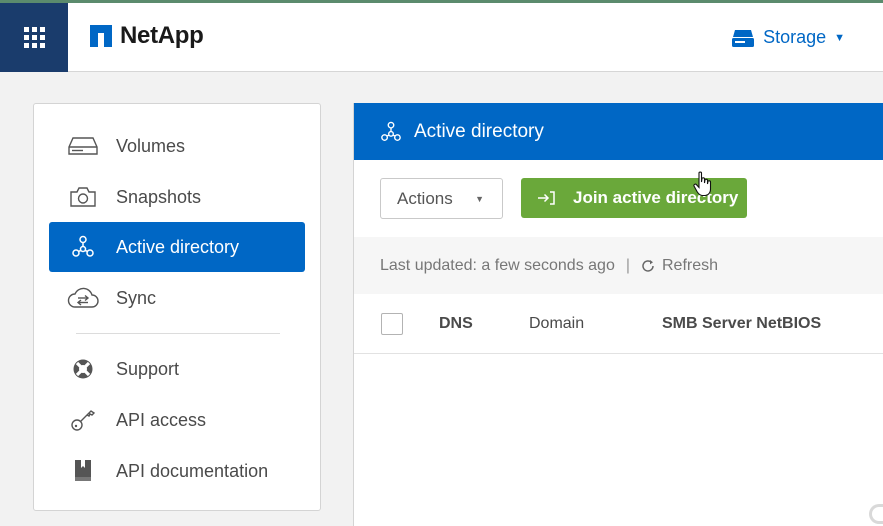 Image resolution: width=883 pixels, height=526 pixels. What do you see at coordinates (392, 324) in the screenshot?
I see `select-all-checkbox` at bounding box center [392, 324].